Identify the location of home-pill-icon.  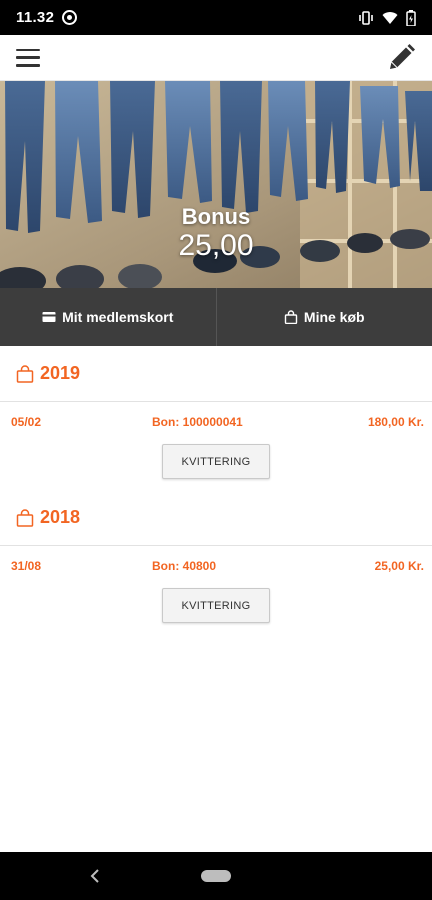
(216, 876).